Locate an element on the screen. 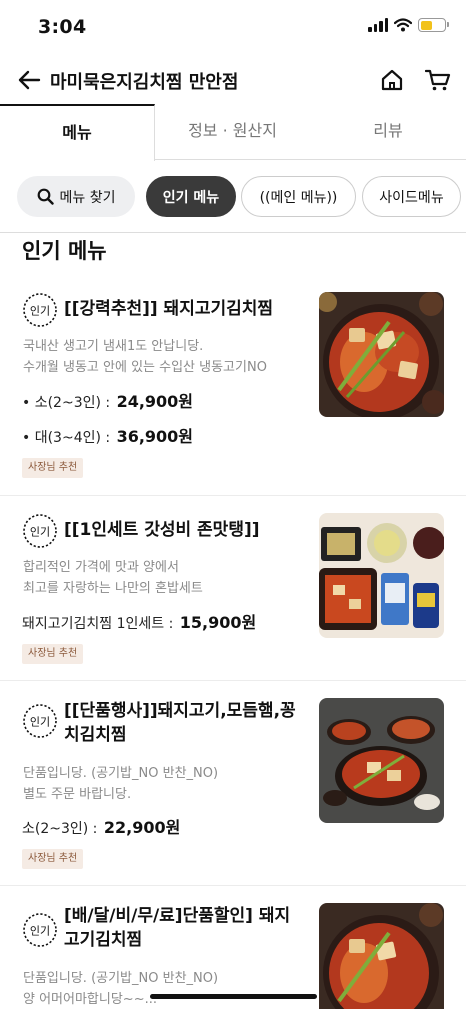 The width and height of the screenshot is (466, 1009). menu-search-button: 메뉴 찾기 is located at coordinates (76, 196).